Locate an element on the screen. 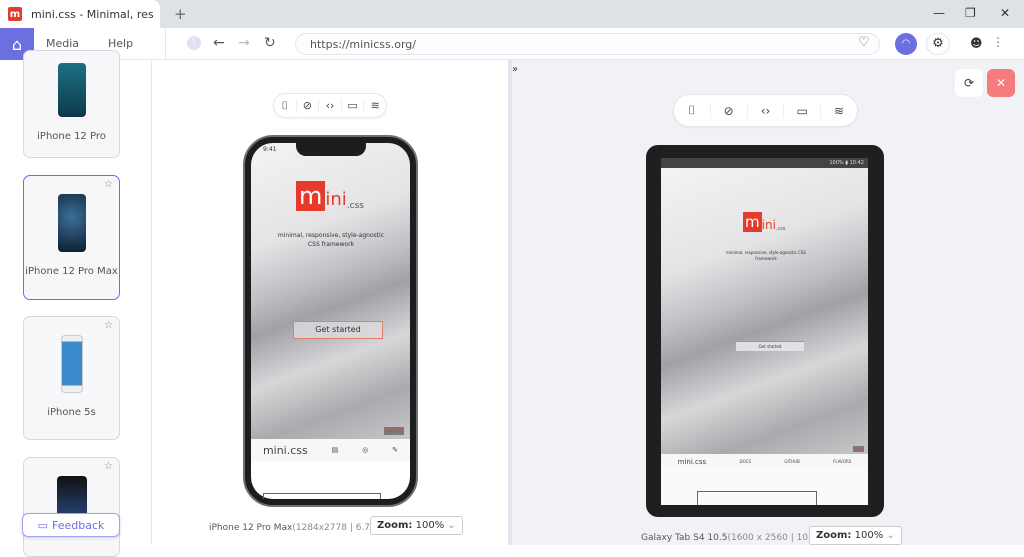 The width and height of the screenshot is (1024, 557). status-time: 9:41 is located at coordinates (270, 149).